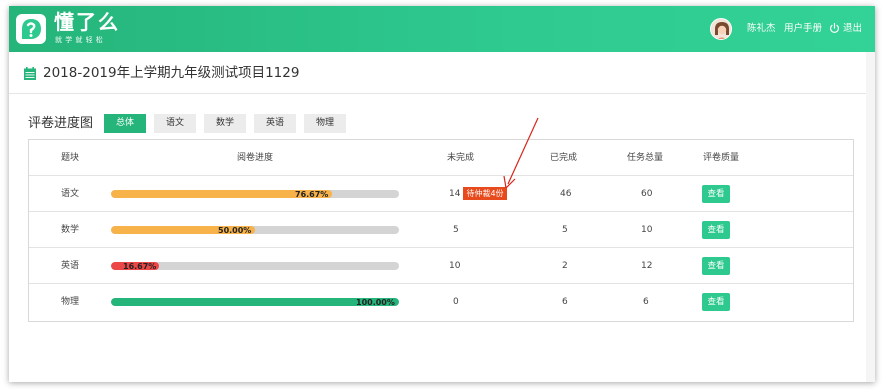  Describe the element at coordinates (761, 29) in the screenshot. I see `user-name: 陈礼杰` at that location.